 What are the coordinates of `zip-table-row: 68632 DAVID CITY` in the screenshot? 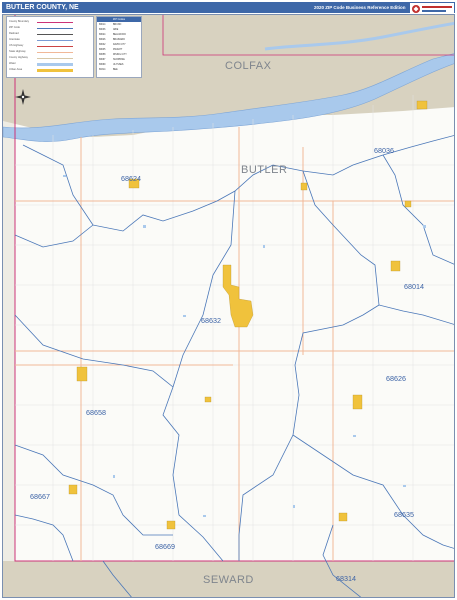 It's located at (112, 45).